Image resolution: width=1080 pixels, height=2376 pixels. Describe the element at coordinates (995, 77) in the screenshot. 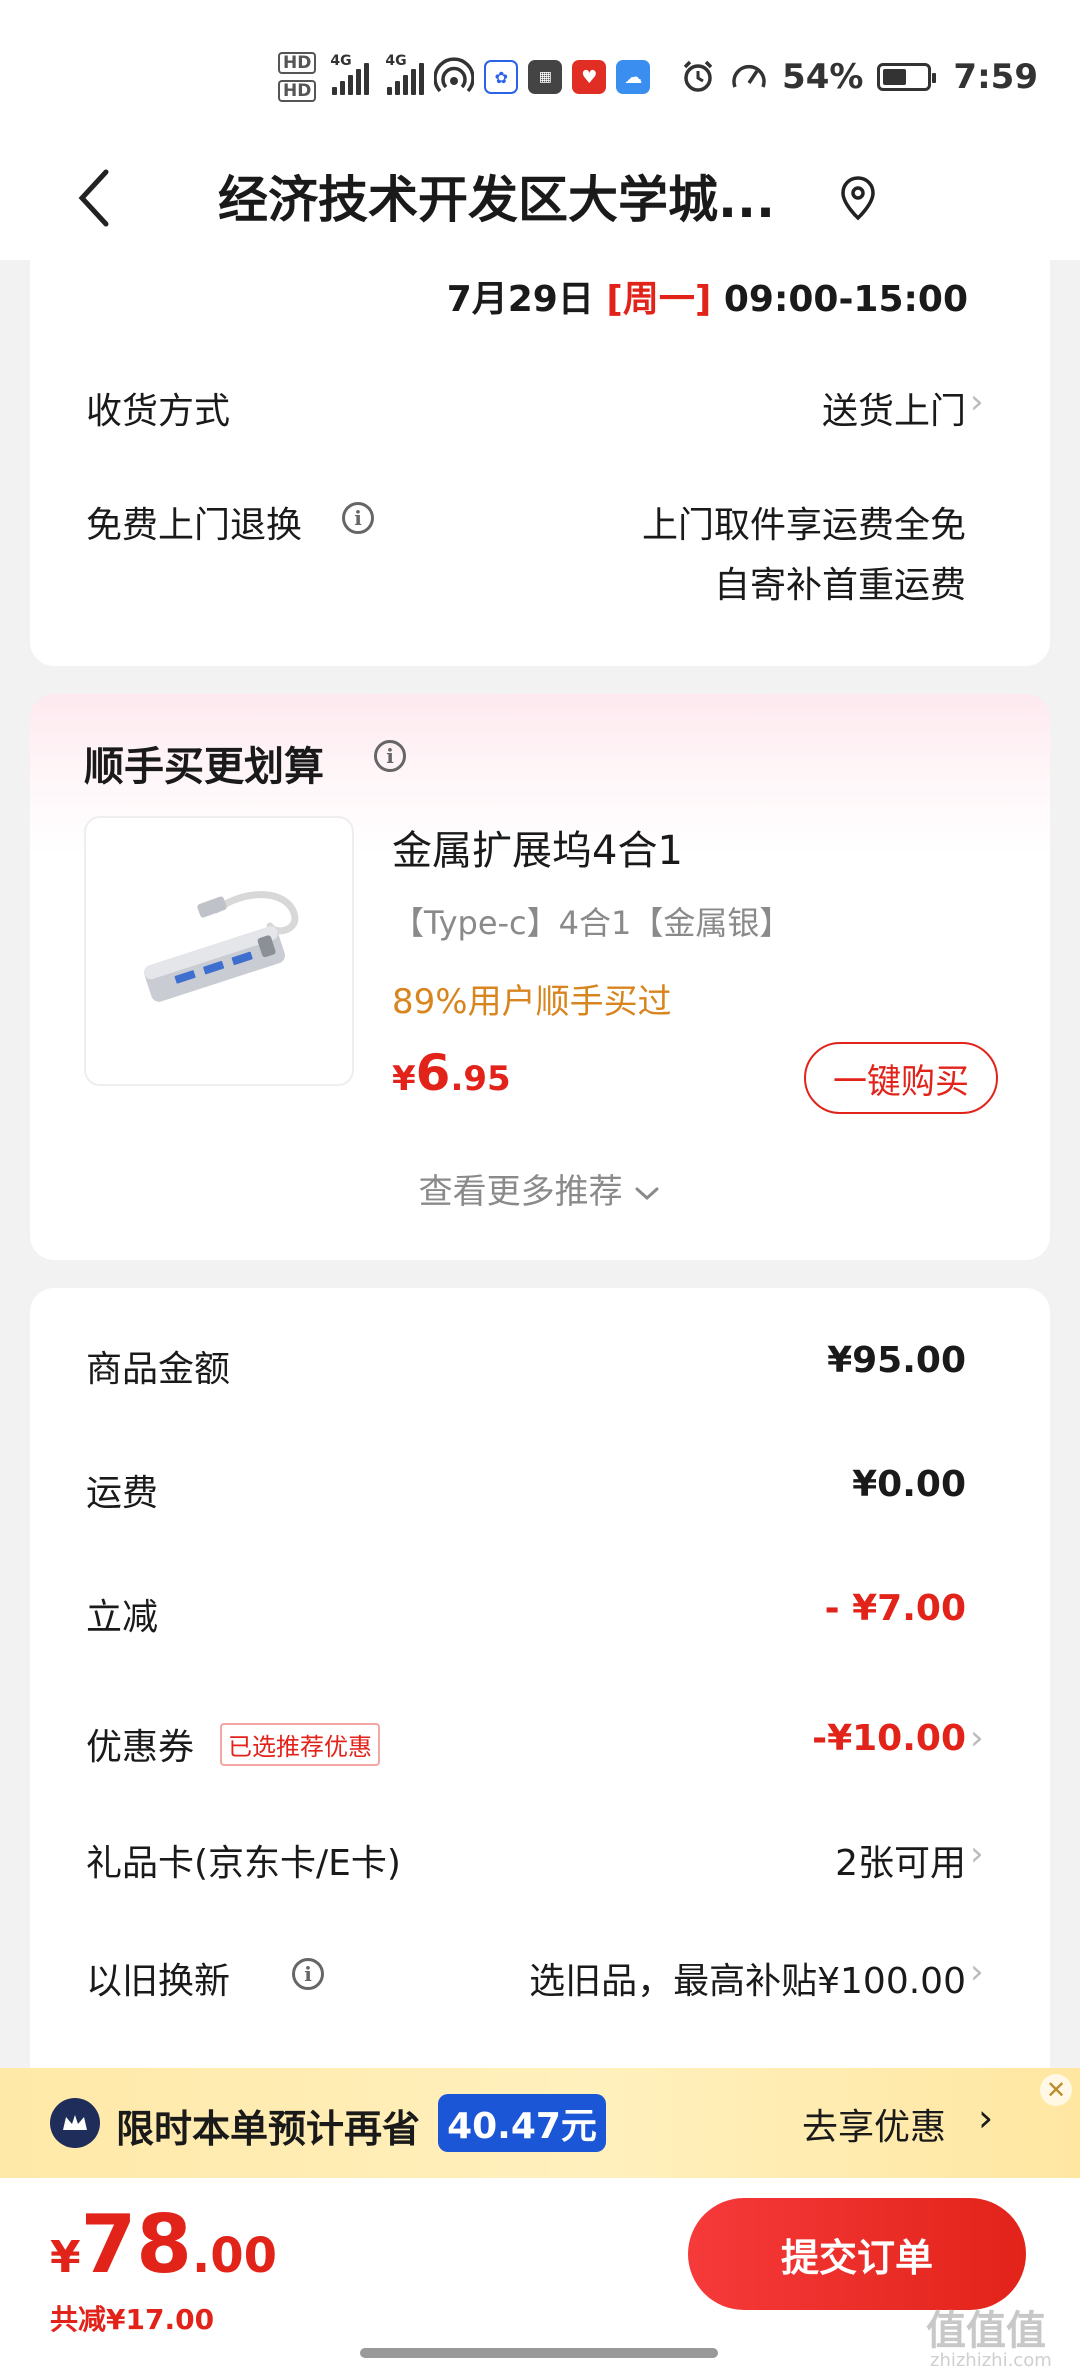

I see `clock: 7:59` at that location.